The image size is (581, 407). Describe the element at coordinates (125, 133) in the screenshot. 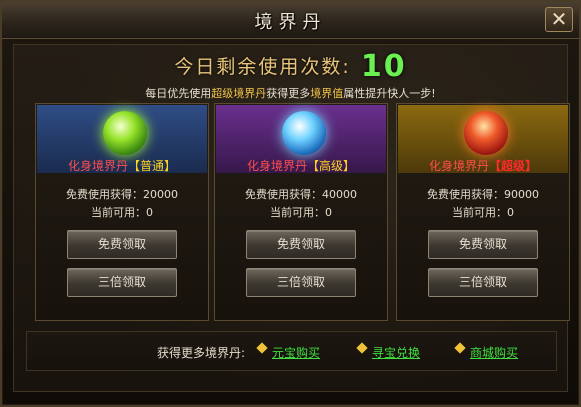

I see `green-pill-icon` at that location.